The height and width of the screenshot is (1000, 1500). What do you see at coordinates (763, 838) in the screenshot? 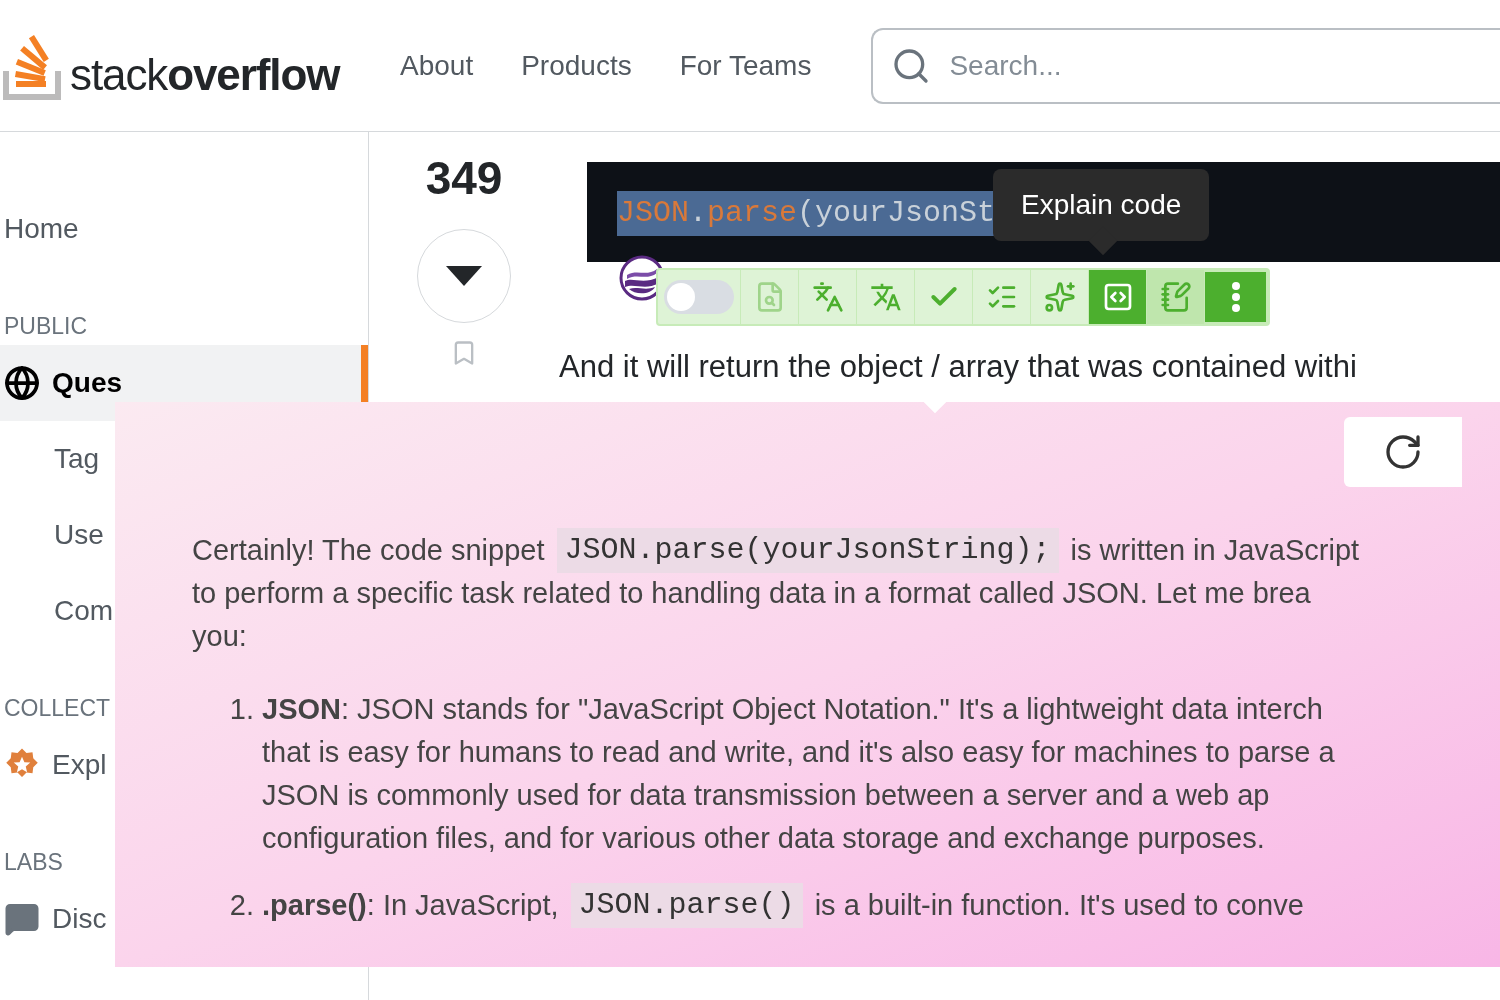
I see `paragraph-text: configuration files, and for various other data storage and exchange purposes.` at bounding box center [763, 838].